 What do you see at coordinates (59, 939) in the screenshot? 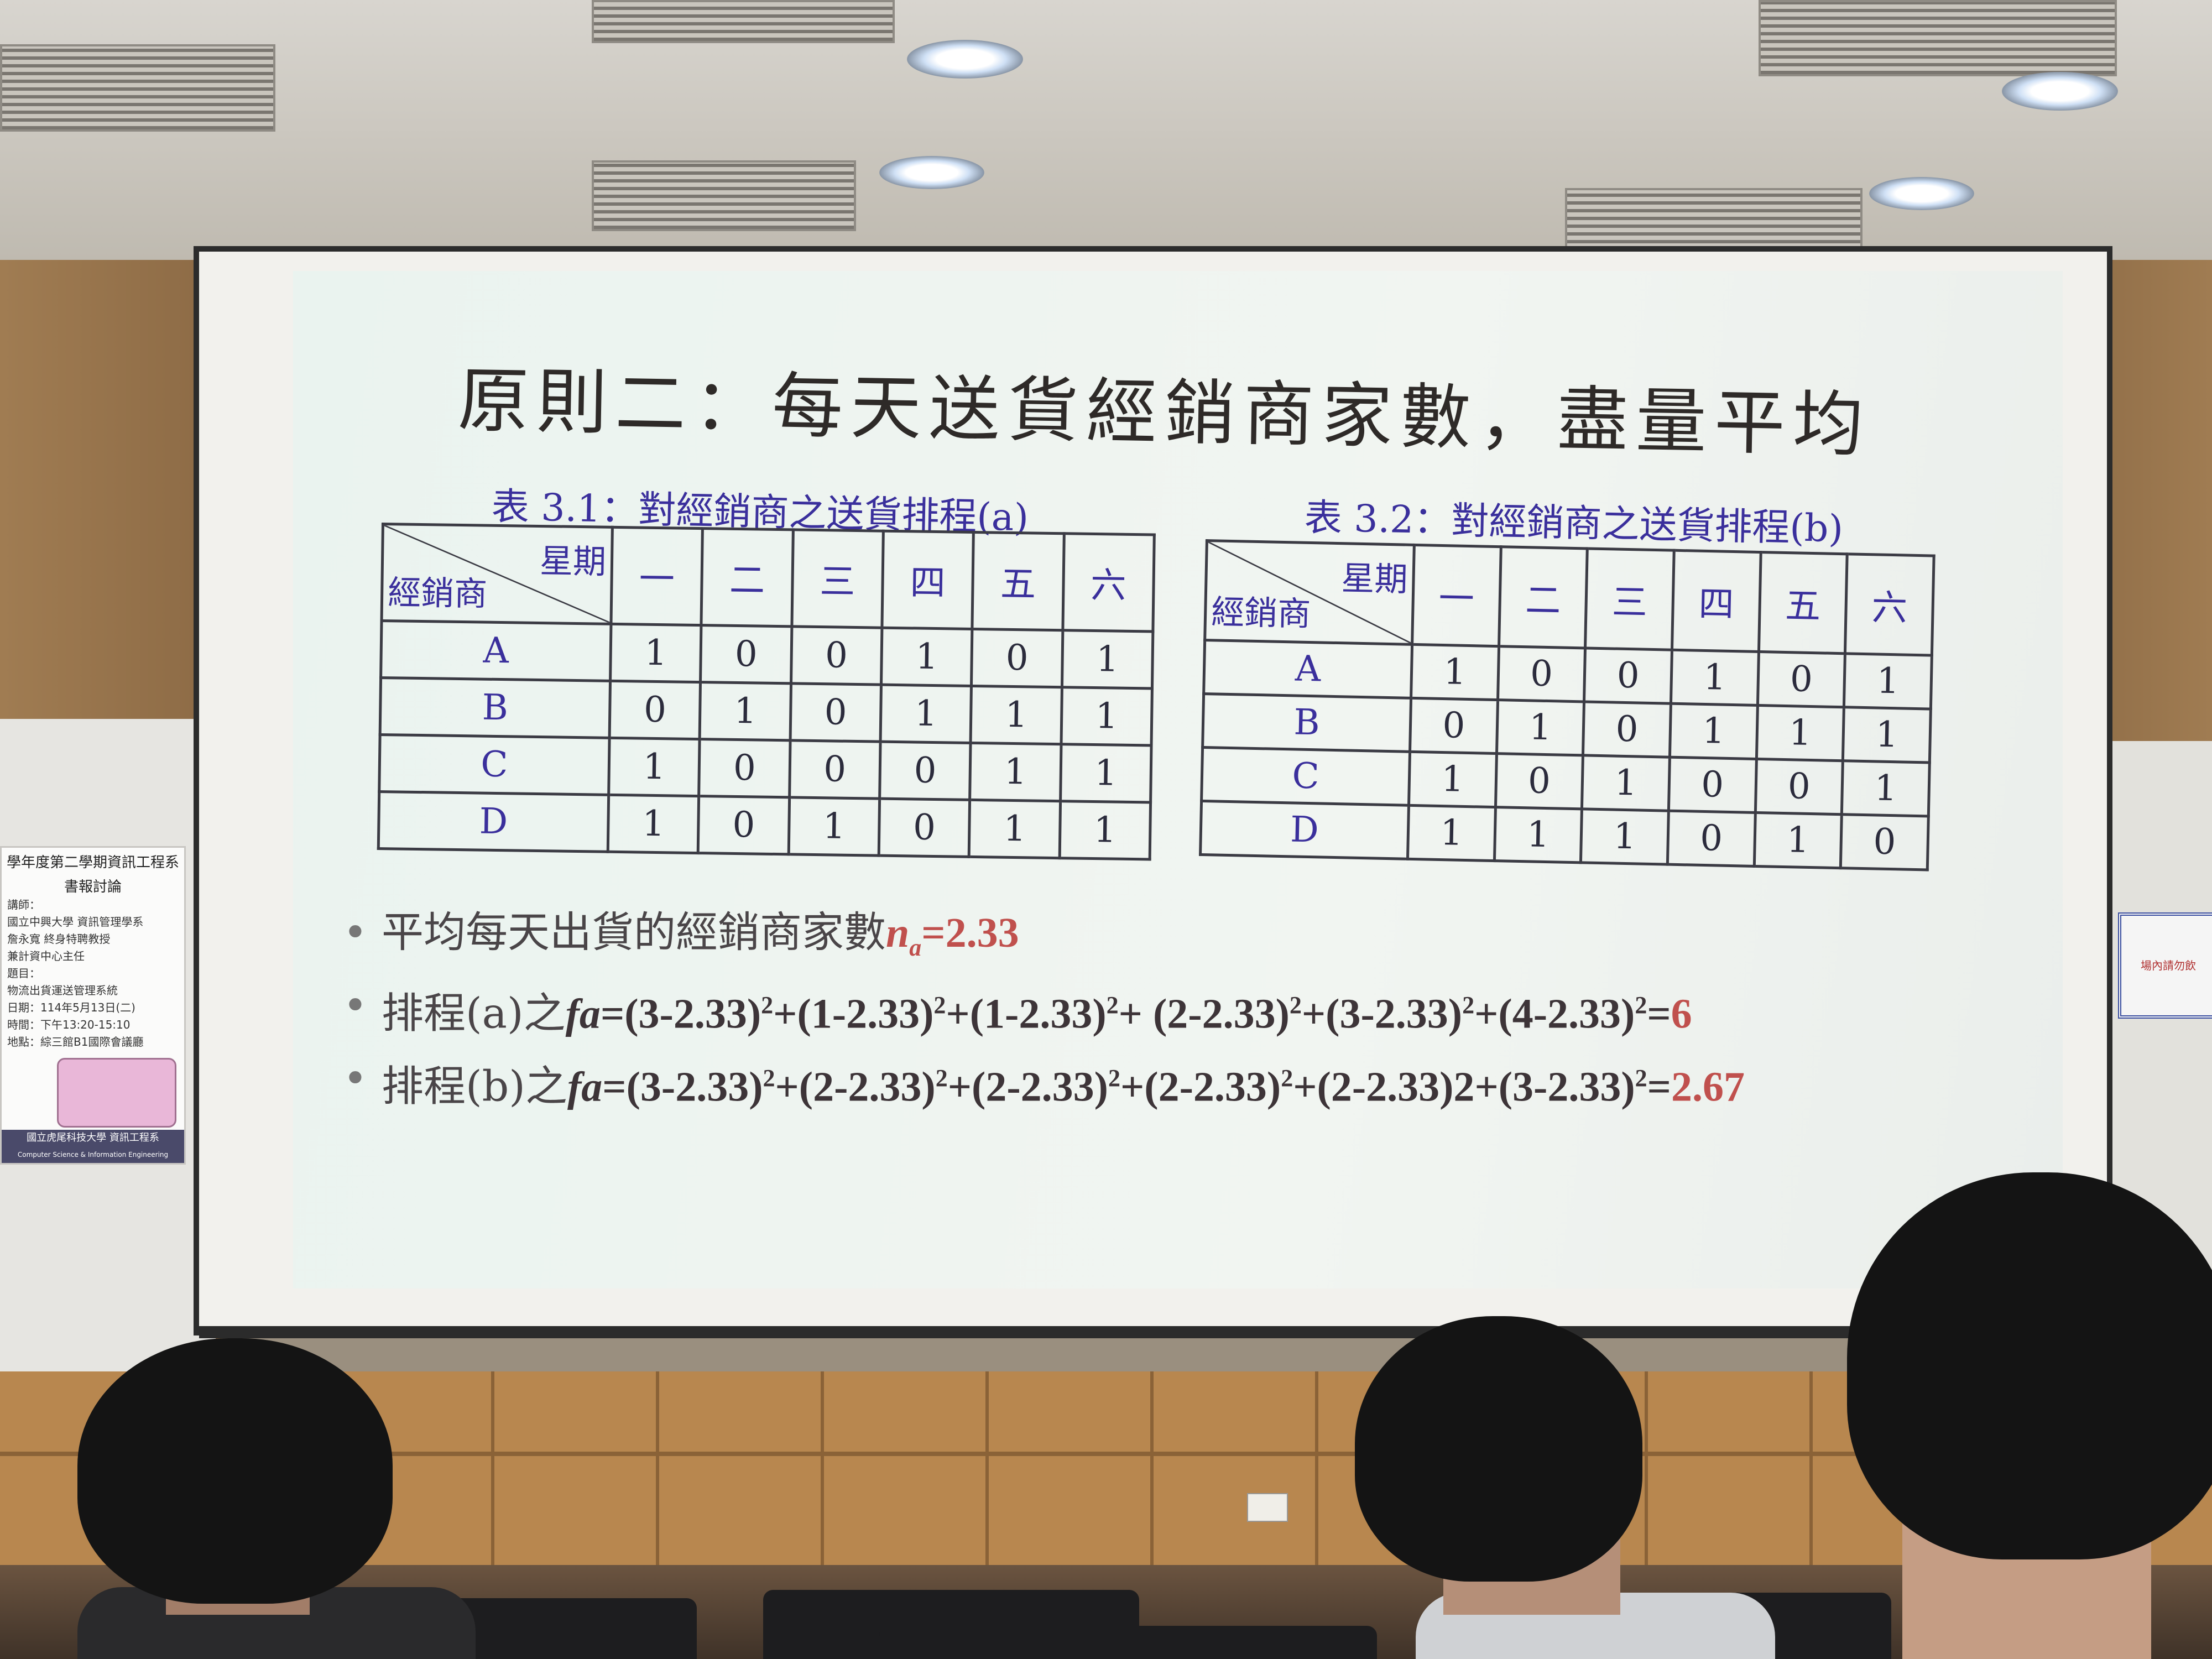
I see `poster-line: 詹永寬 終身特聘教授` at bounding box center [59, 939].